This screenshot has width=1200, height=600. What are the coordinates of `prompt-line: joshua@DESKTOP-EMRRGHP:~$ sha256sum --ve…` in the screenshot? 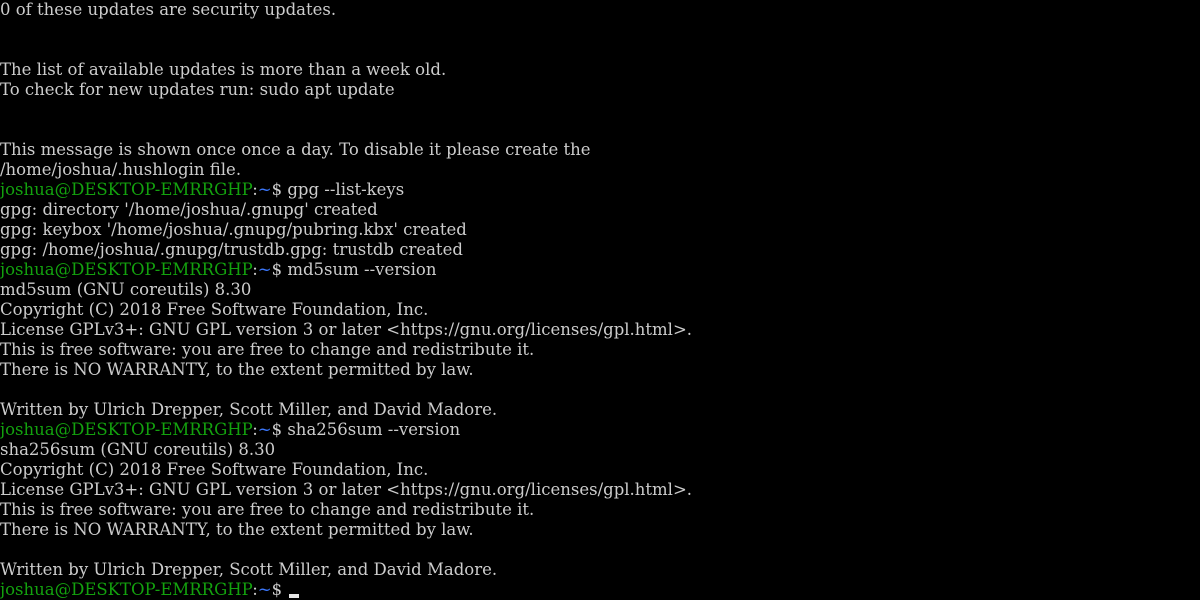 It's located at (600, 430).